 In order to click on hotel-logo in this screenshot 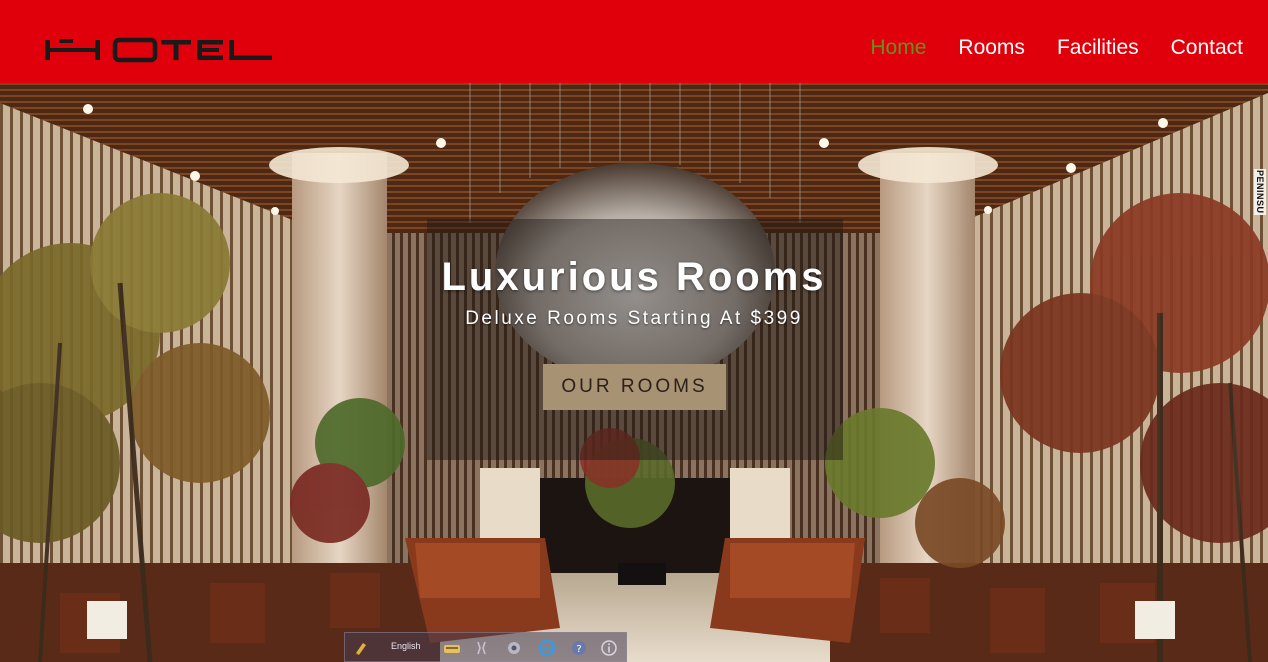, I will do `click(160, 50)`.